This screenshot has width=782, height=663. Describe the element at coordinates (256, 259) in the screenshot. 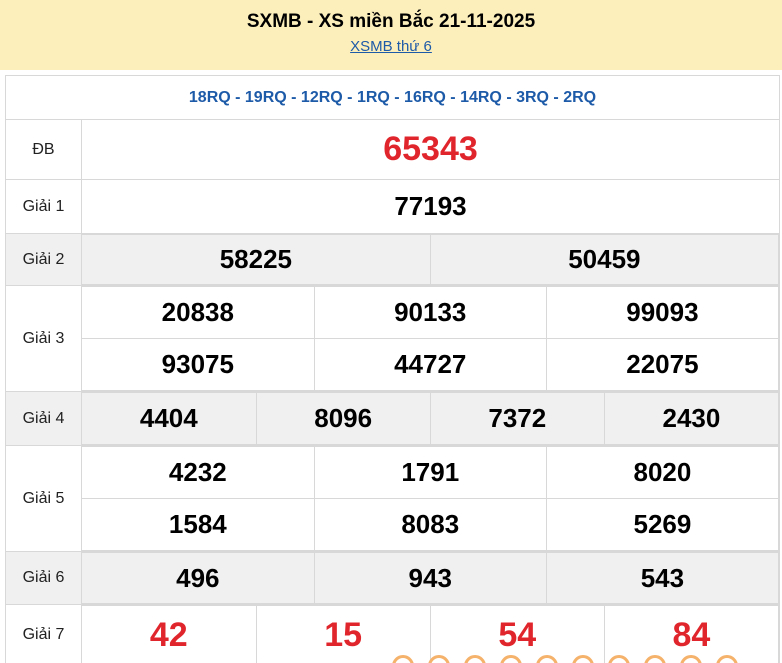

I see `prize-g2-number: 58225` at that location.